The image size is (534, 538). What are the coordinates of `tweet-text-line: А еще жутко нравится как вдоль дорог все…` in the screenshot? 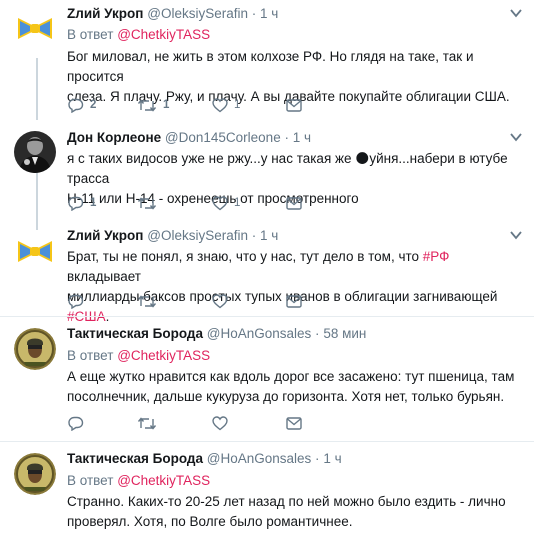 It's located at (291, 376).